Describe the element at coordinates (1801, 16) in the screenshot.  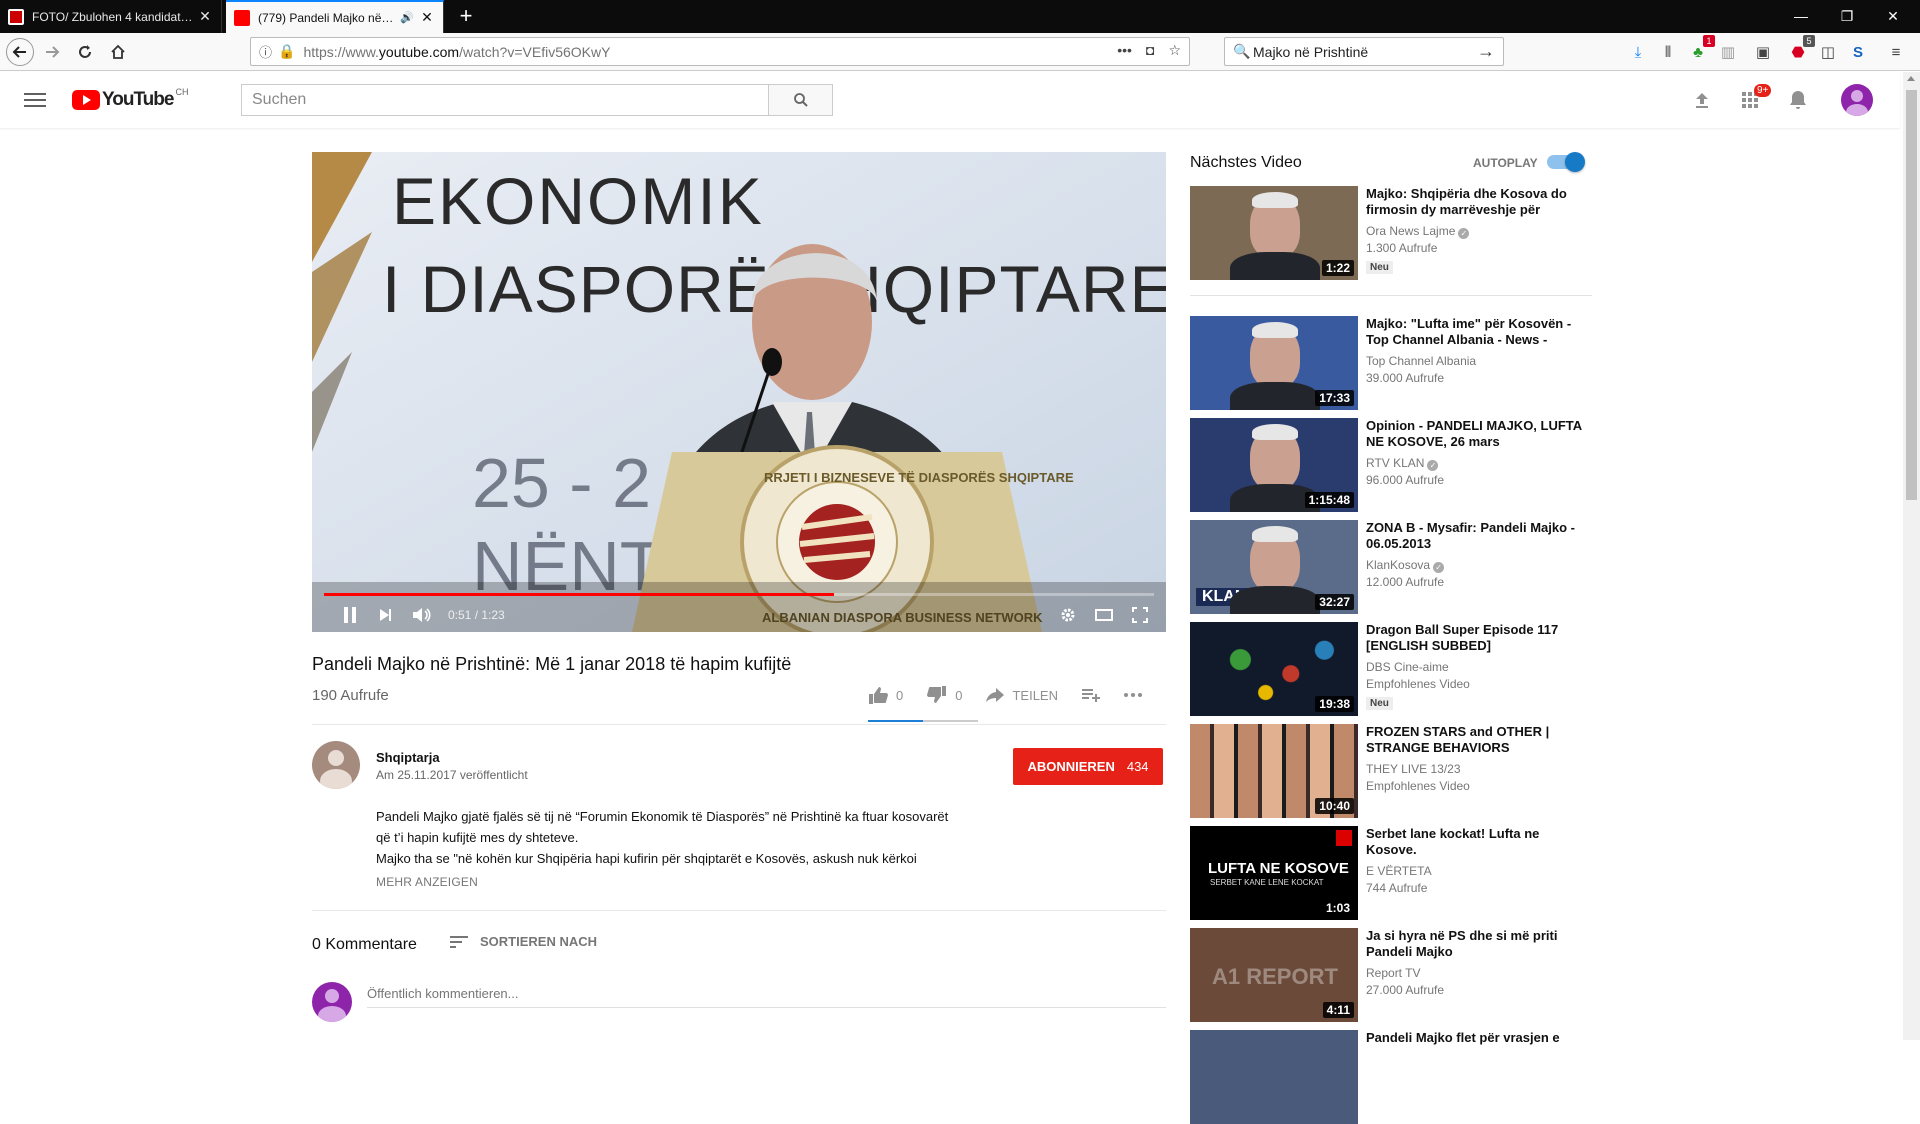
I see `minimize-button: —` at that location.